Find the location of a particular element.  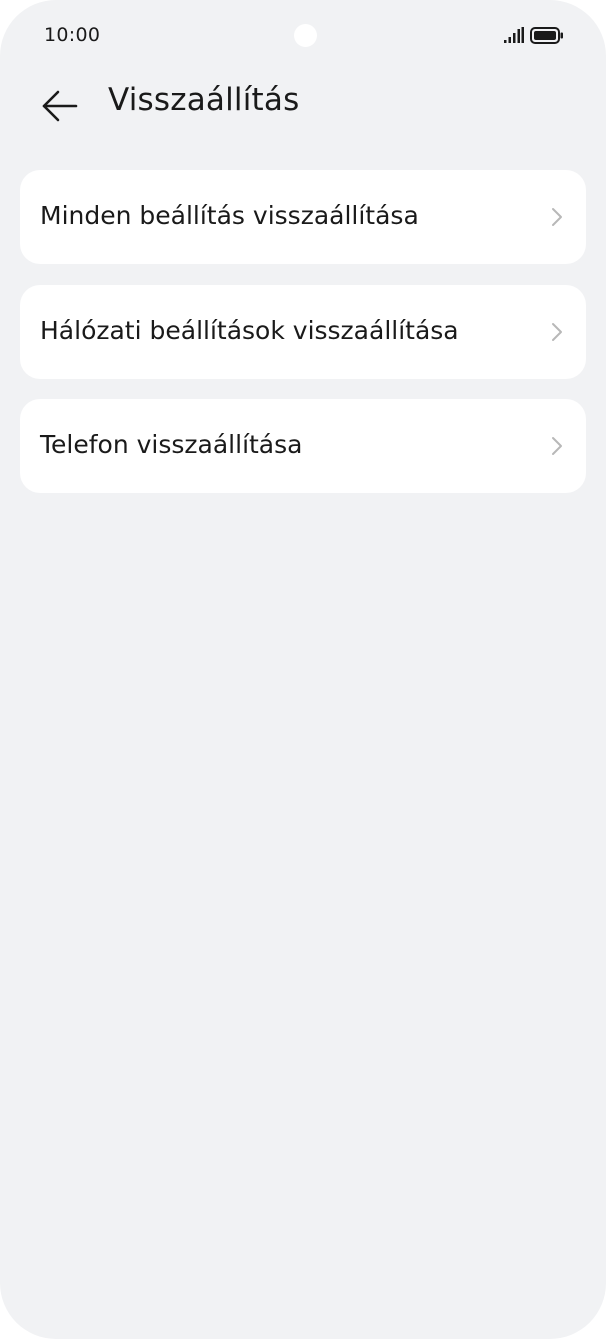

reset-network-settings-item: Hálózati beállítások visszaállítása is located at coordinates (303, 332).